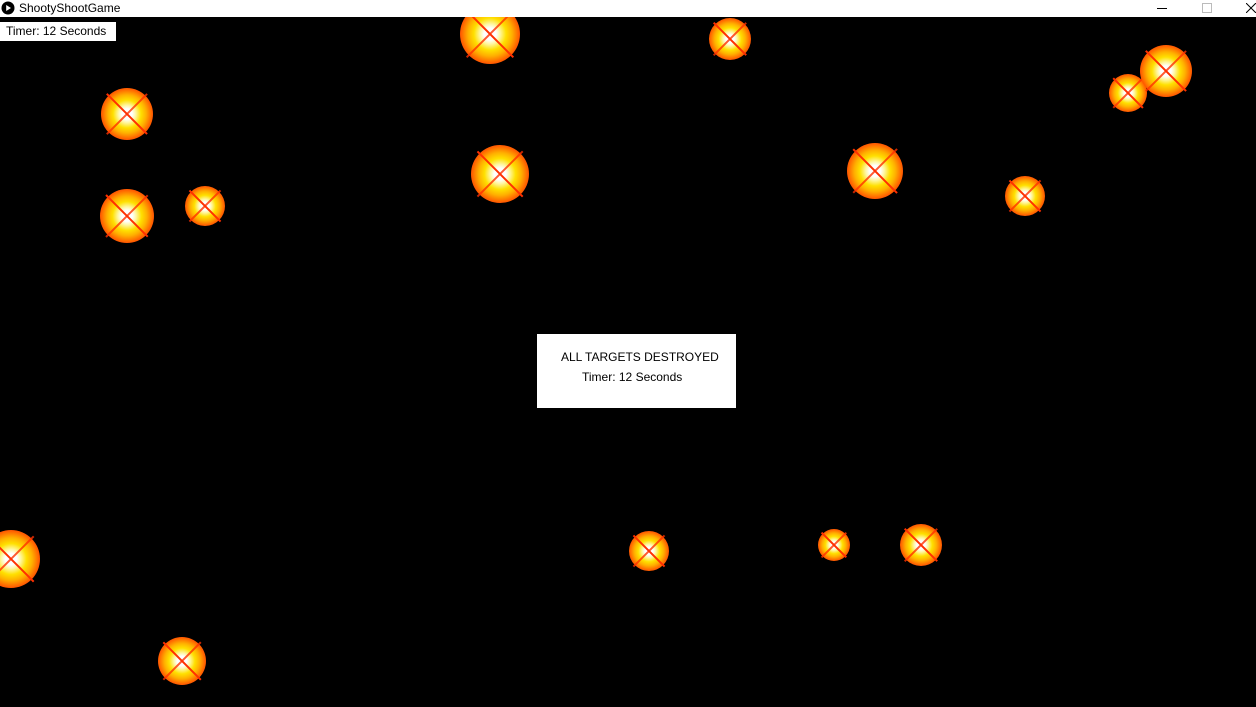 The height and width of the screenshot is (707, 1256). I want to click on hud-timer: Timer: 12 Seconds, so click(58, 31).